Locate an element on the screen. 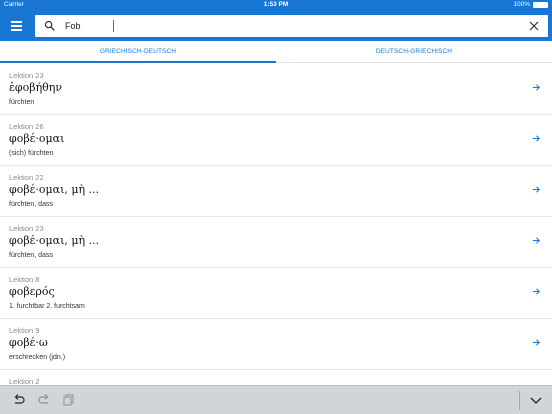  german-translation: erschrecken (jdn.) is located at coordinates (37, 357).